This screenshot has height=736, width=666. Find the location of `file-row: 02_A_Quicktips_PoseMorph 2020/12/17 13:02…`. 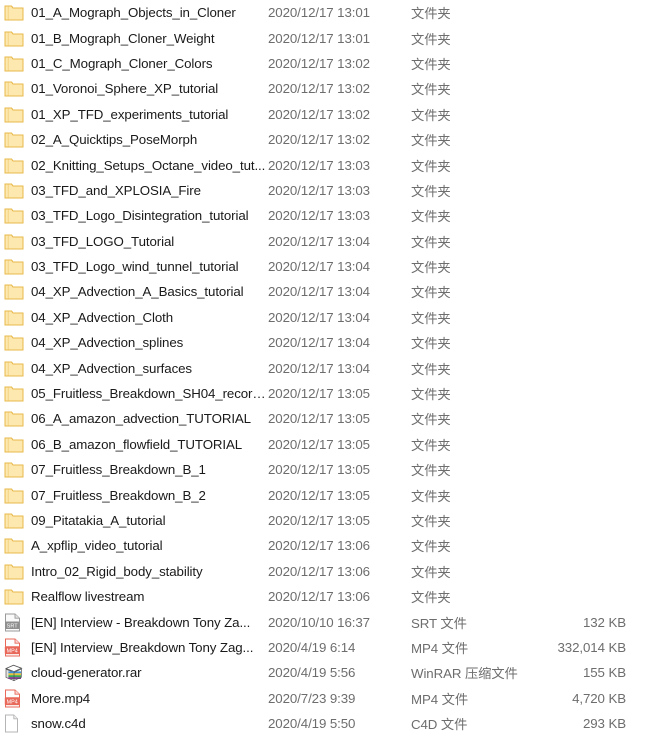

file-row: 02_A_Quicktips_PoseMorph 2020/12/17 13:02… is located at coordinates (333, 139).